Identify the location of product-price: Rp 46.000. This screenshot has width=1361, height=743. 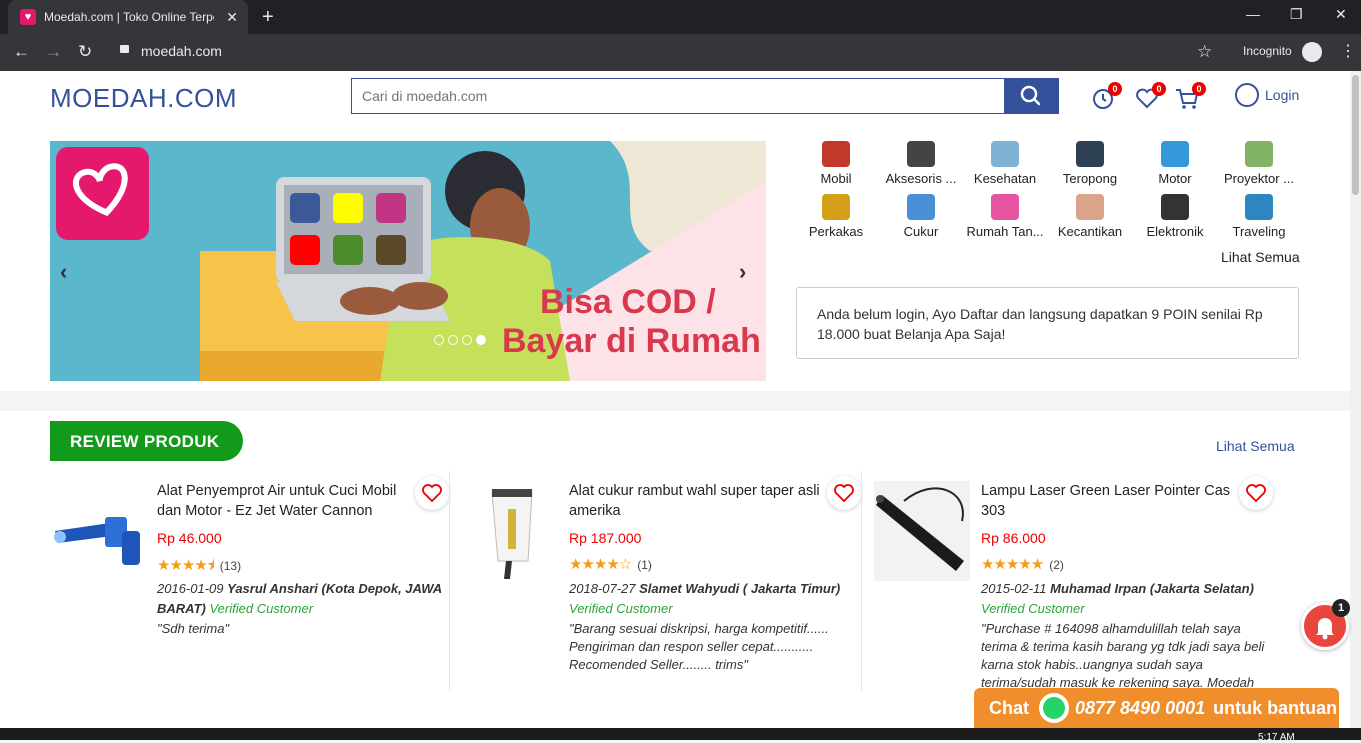
(189, 538).